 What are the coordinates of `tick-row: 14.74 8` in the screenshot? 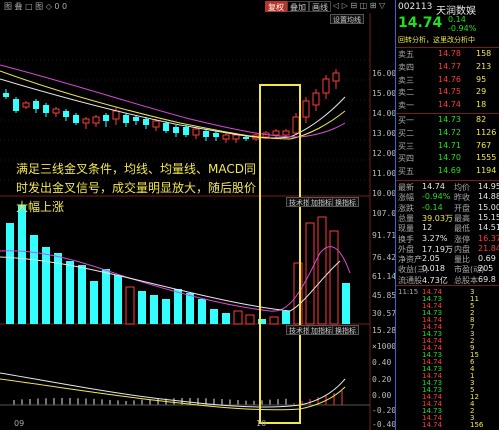 It's located at (448, 320).